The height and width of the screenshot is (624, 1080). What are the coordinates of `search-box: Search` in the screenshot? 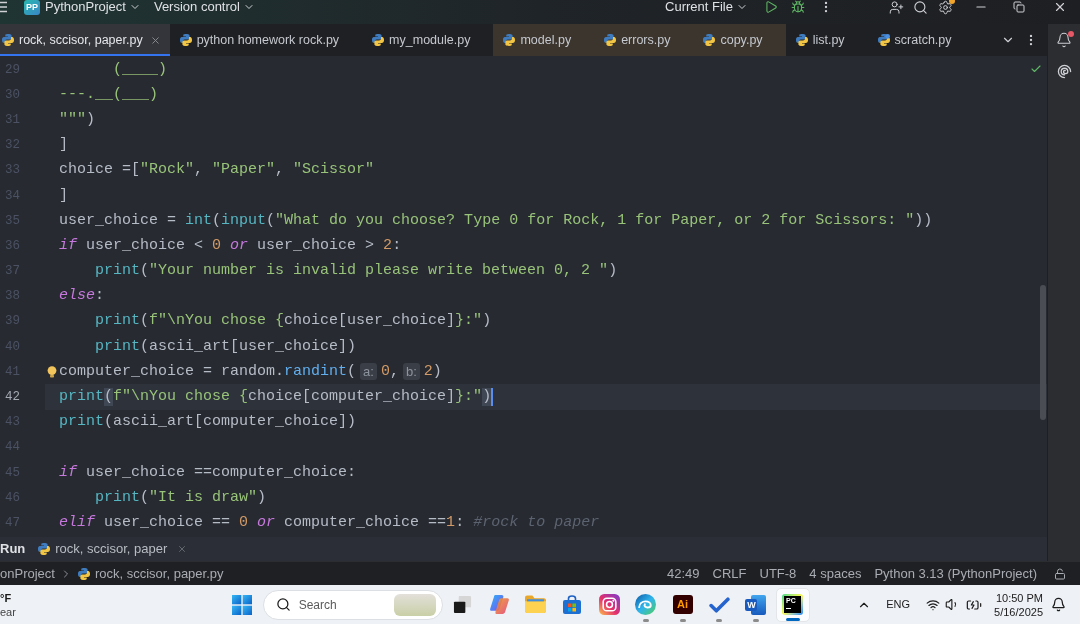 It's located at (352, 604).